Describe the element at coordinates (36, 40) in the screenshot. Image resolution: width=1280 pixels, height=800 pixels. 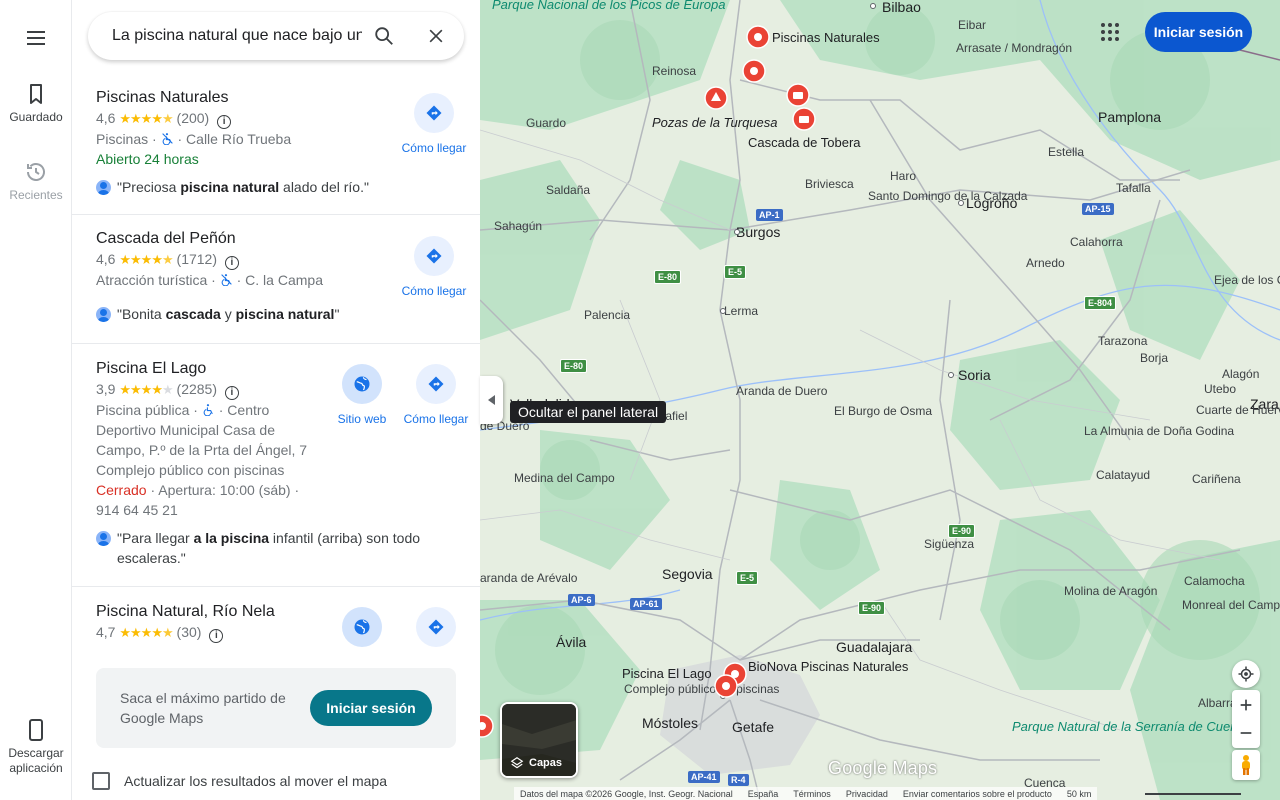
I see `menu-button` at that location.